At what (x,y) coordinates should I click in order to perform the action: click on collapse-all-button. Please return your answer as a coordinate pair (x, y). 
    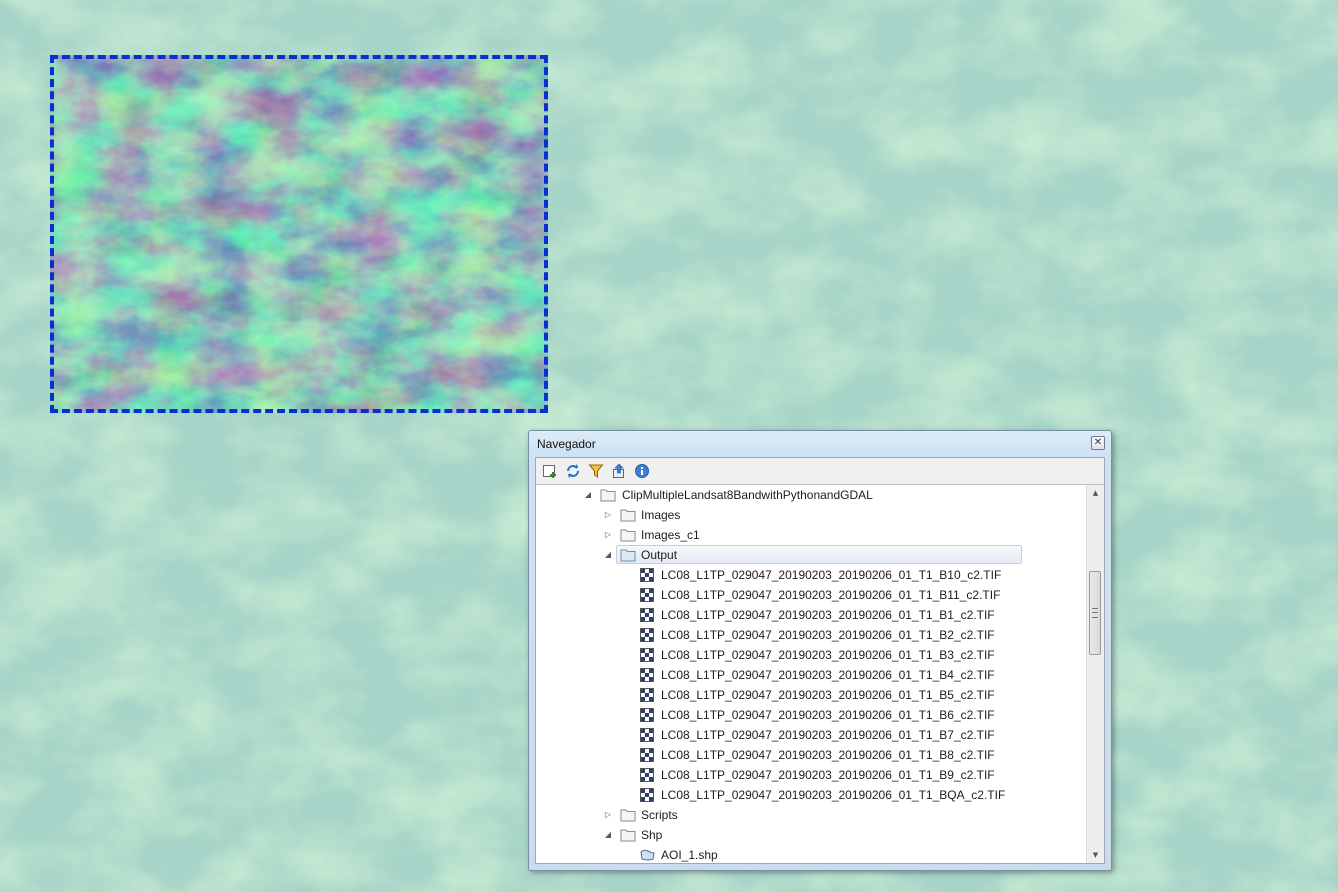
    Looking at the image, I should click on (619, 471).